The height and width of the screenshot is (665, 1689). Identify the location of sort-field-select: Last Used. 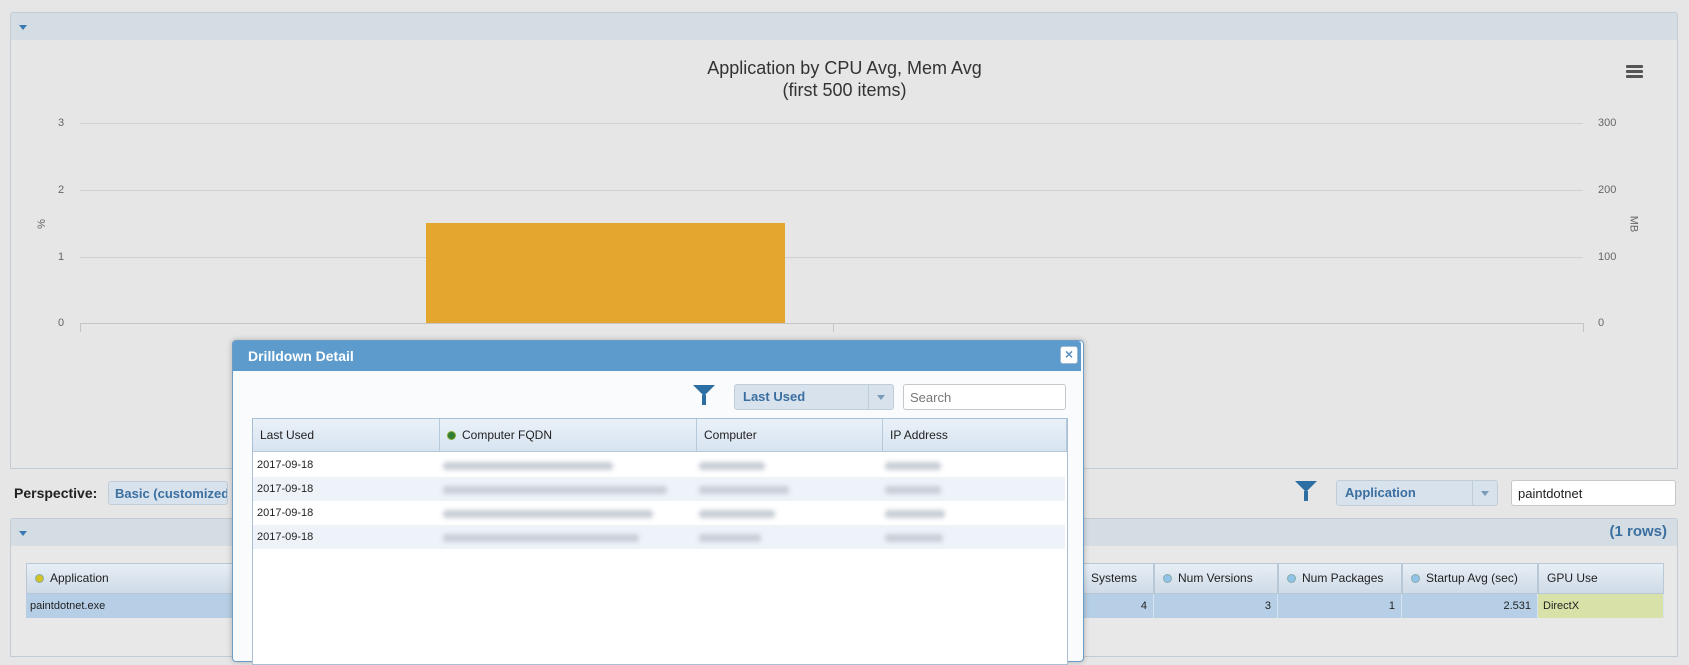
(814, 397).